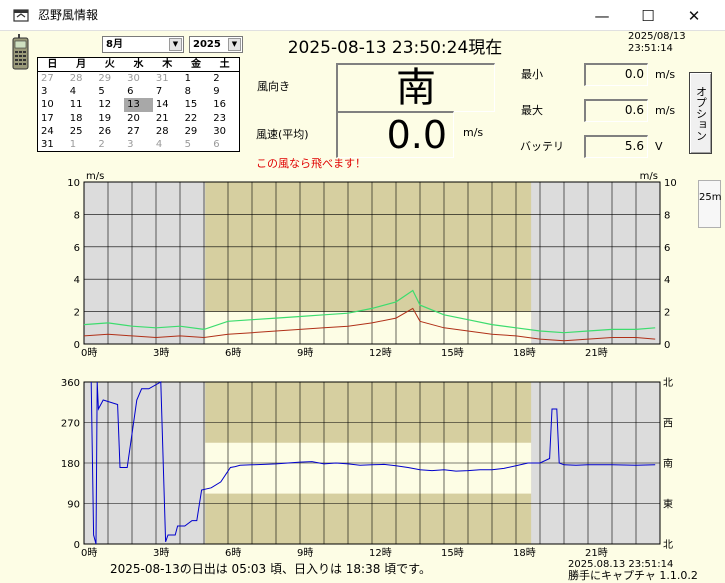 Image resolution: width=725 pixels, height=583 pixels. What do you see at coordinates (70, 424) in the screenshot?
I see `y-tick-label: 270` at bounding box center [70, 424].